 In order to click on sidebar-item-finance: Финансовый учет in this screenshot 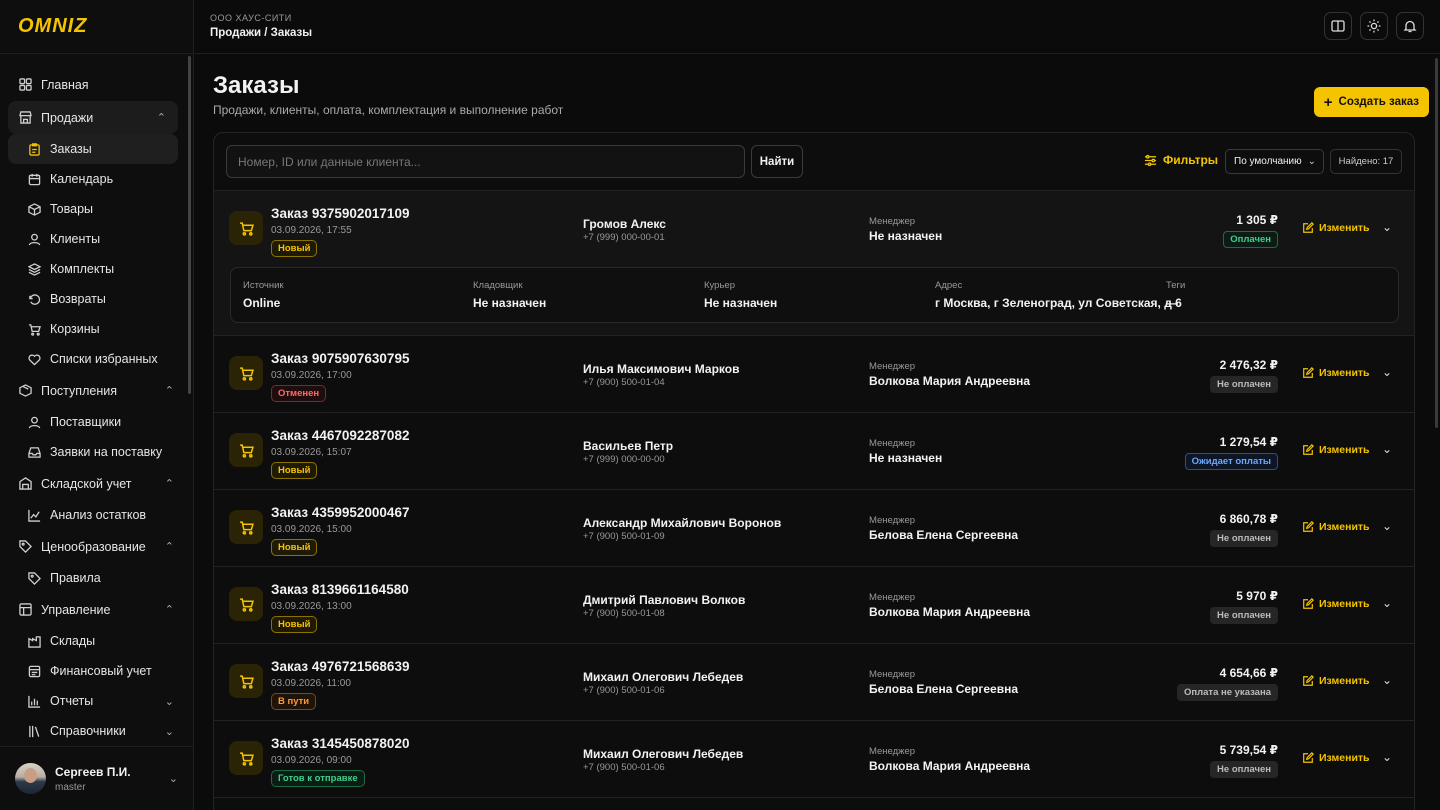, I will do `click(93, 671)`.